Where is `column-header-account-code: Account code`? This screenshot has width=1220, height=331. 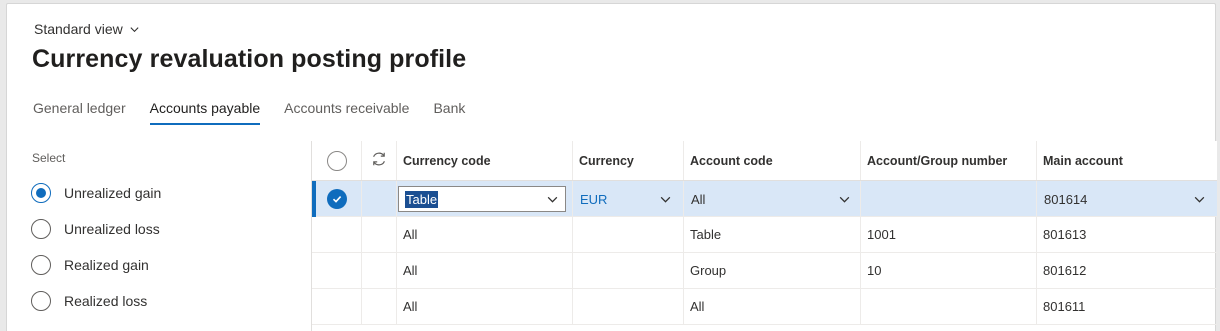
column-header-account-code: Account code is located at coordinates (772, 160).